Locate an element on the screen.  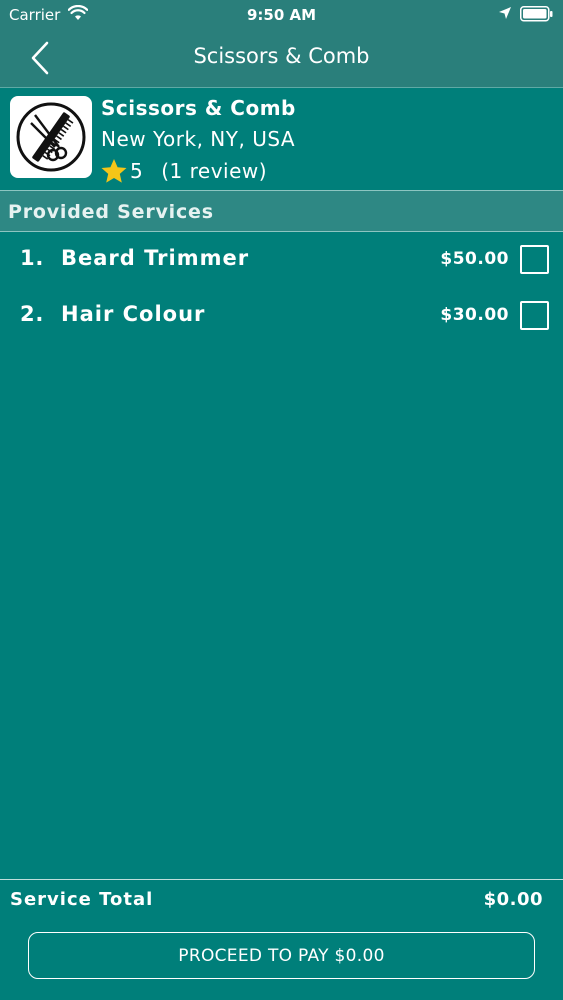
footer-divider is located at coordinates (281, 879).